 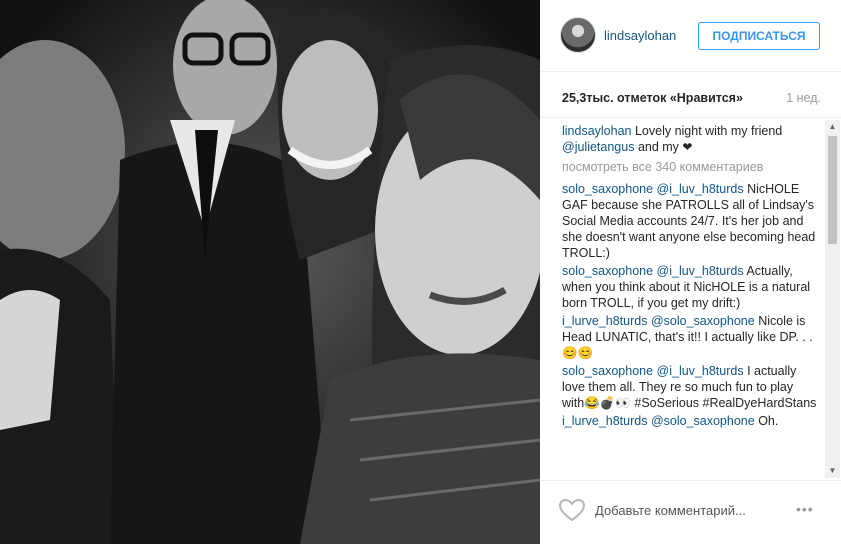 What do you see at coordinates (690, 167) in the screenshot?
I see `view-all-comments-link: посмотреть все 340 комментариев` at bounding box center [690, 167].